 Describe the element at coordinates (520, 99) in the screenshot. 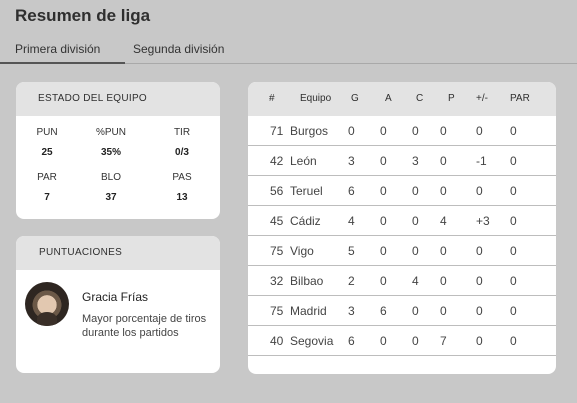

I see `column-header-par: PAR` at that location.